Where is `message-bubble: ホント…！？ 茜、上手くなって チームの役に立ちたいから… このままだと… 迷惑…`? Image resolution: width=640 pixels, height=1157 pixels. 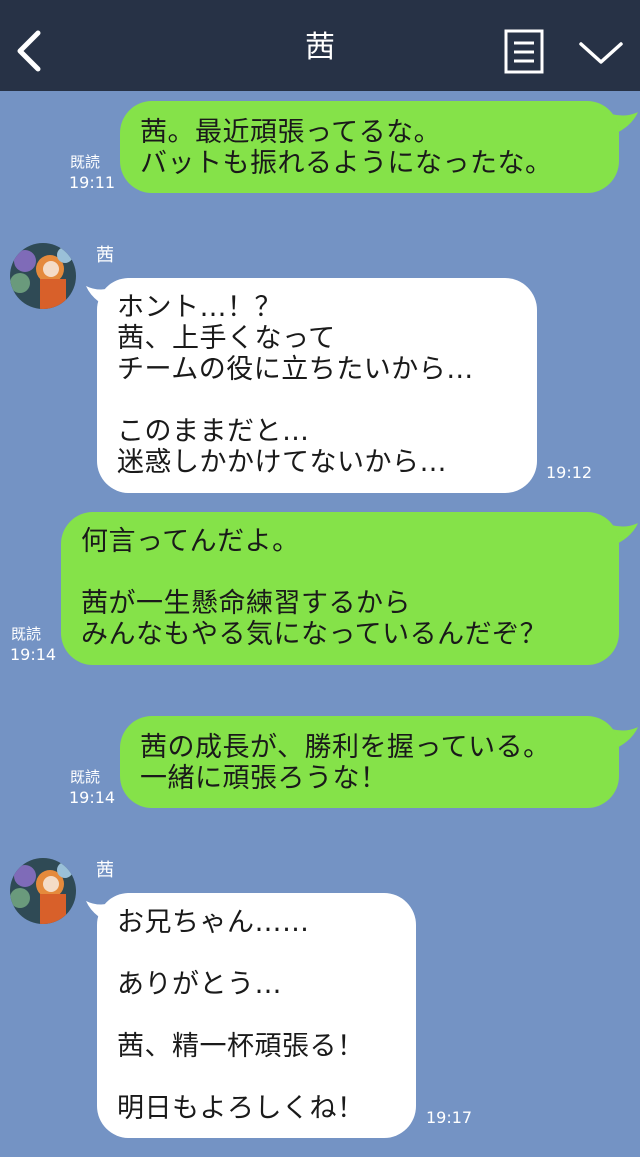 message-bubble: ホント…！？ 茜、上手くなって チームの役に立ちたいから… このままだと… 迷惑… is located at coordinates (317, 385).